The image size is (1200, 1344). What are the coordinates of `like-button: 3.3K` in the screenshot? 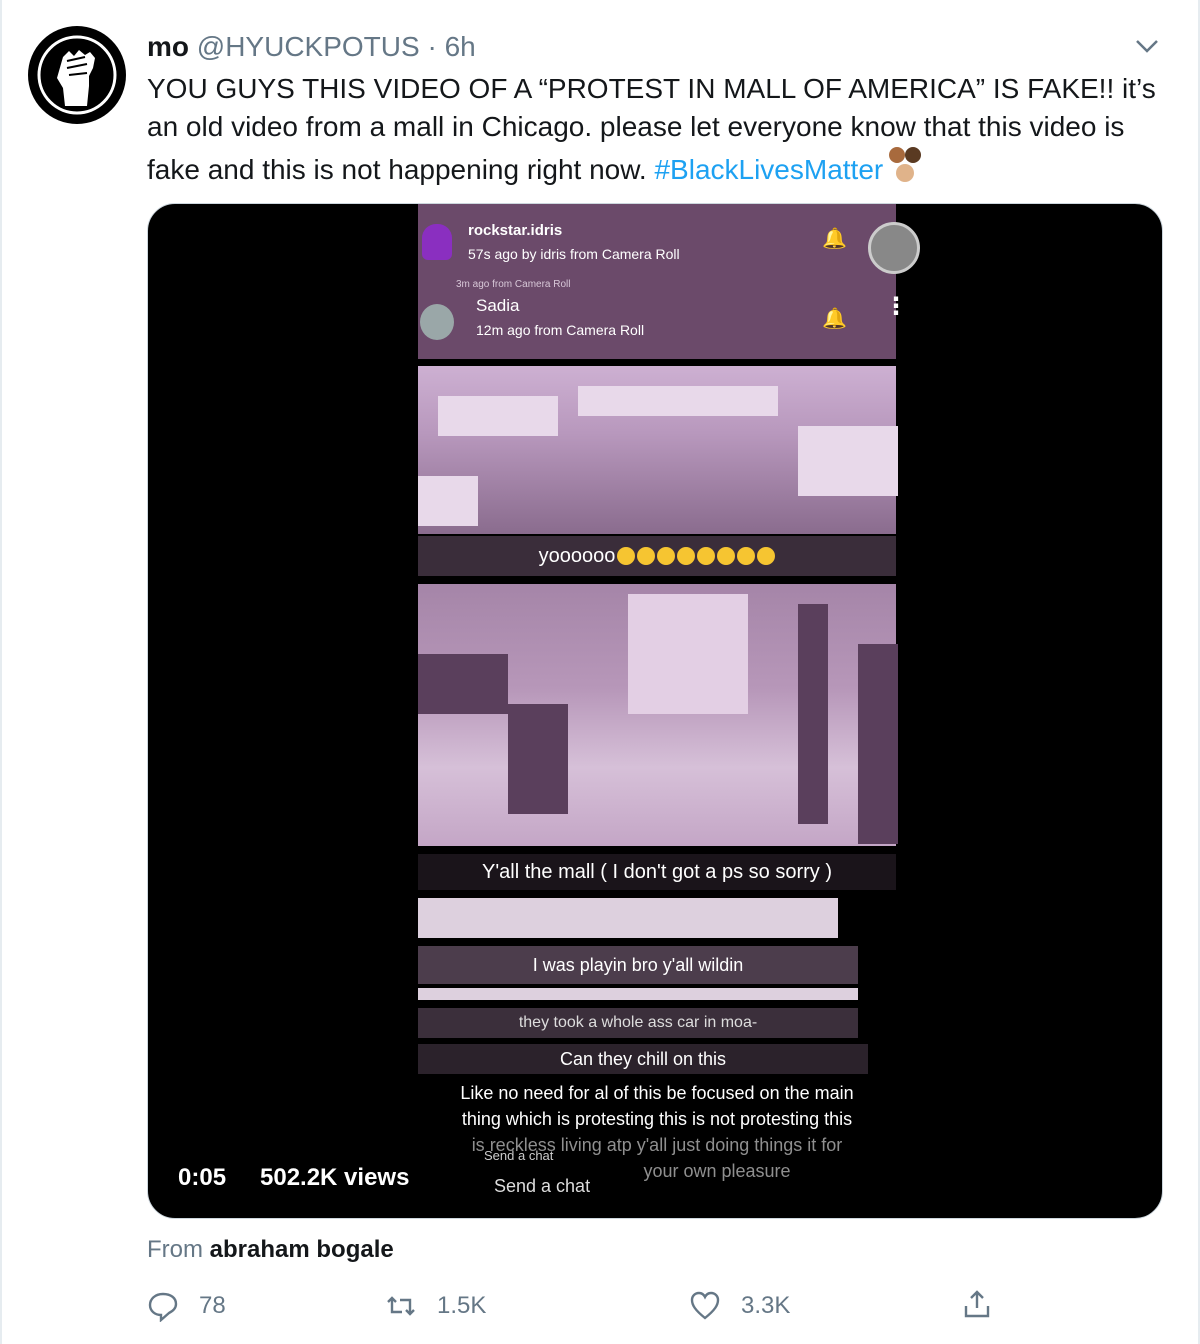 It's located at (739, 1306).